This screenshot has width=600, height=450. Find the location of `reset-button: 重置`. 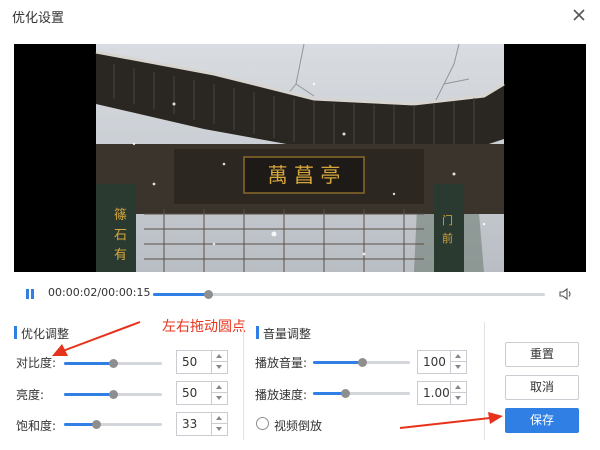

reset-button: 重置 is located at coordinates (542, 354).